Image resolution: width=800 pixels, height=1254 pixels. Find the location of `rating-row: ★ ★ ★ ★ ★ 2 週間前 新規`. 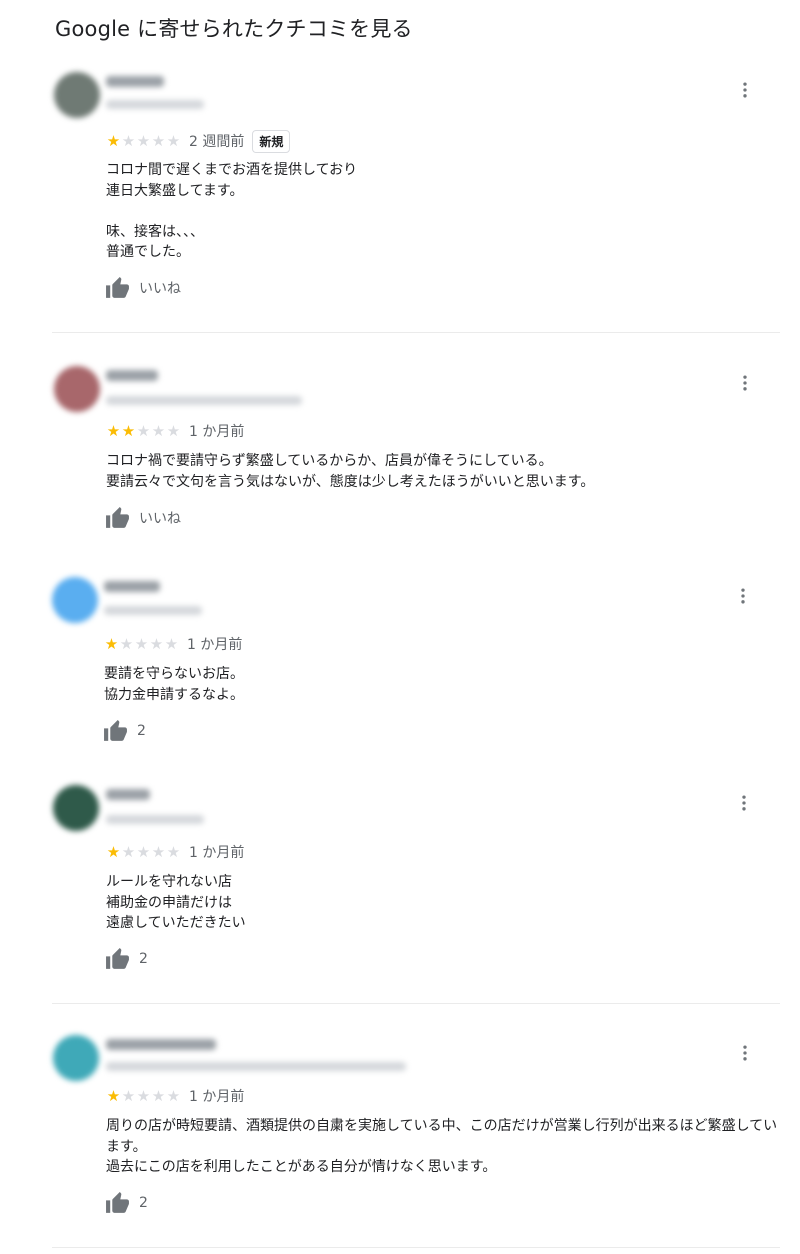

rating-row: ★ ★ ★ ★ ★ 2 週間前 新規 is located at coordinates (198, 141).